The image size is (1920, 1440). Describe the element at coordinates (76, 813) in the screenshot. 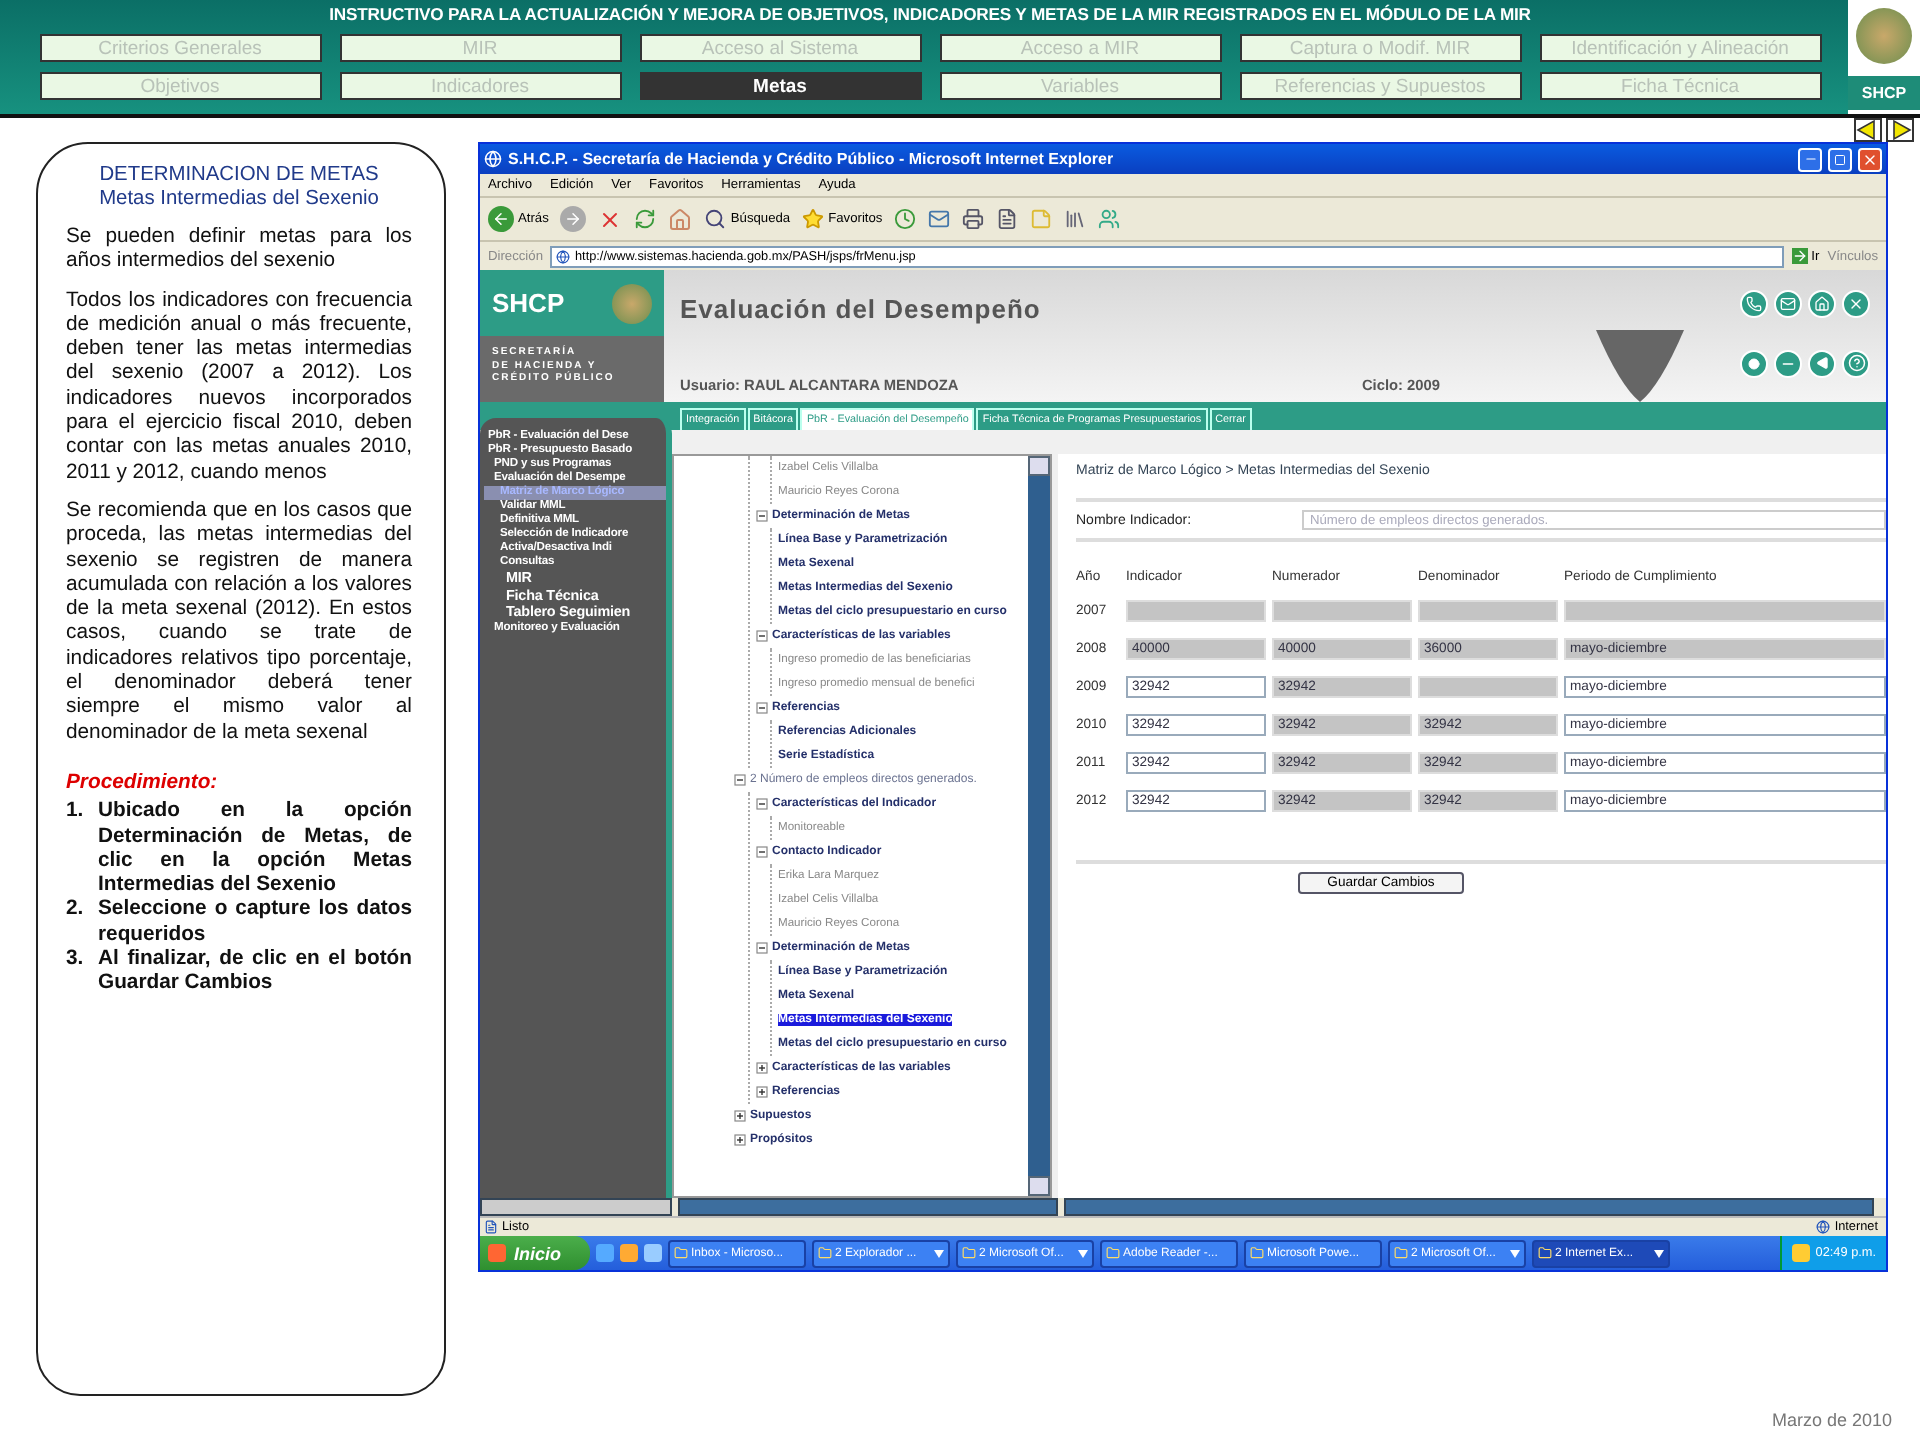

I see `step-number: 1.` at that location.